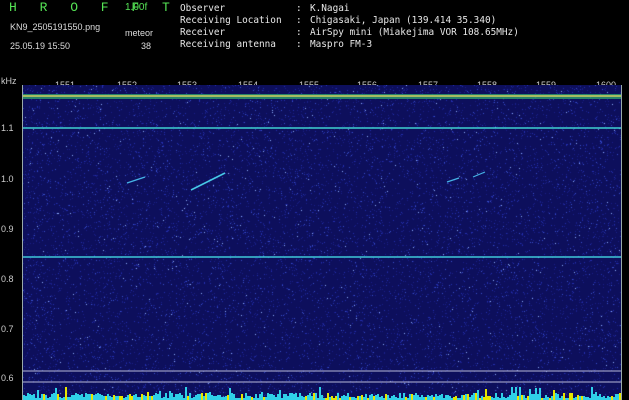 This screenshot has width=629, height=400. What do you see at coordinates (276, 44) in the screenshot?
I see `info-row-antenna: Receiving antenna: Maspro FM-3` at bounding box center [276, 44].